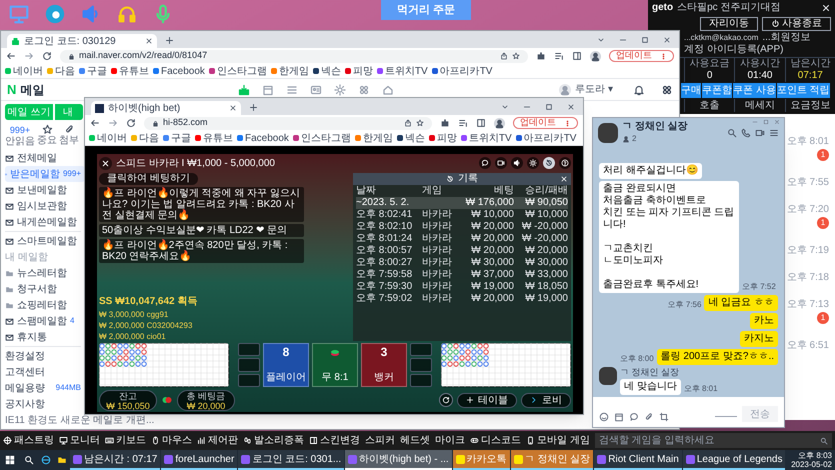 The width and height of the screenshot is (835, 470). Describe the element at coordinates (45, 190) in the screenshot. I see `mailbox-item: 보낸메일함` at that location.